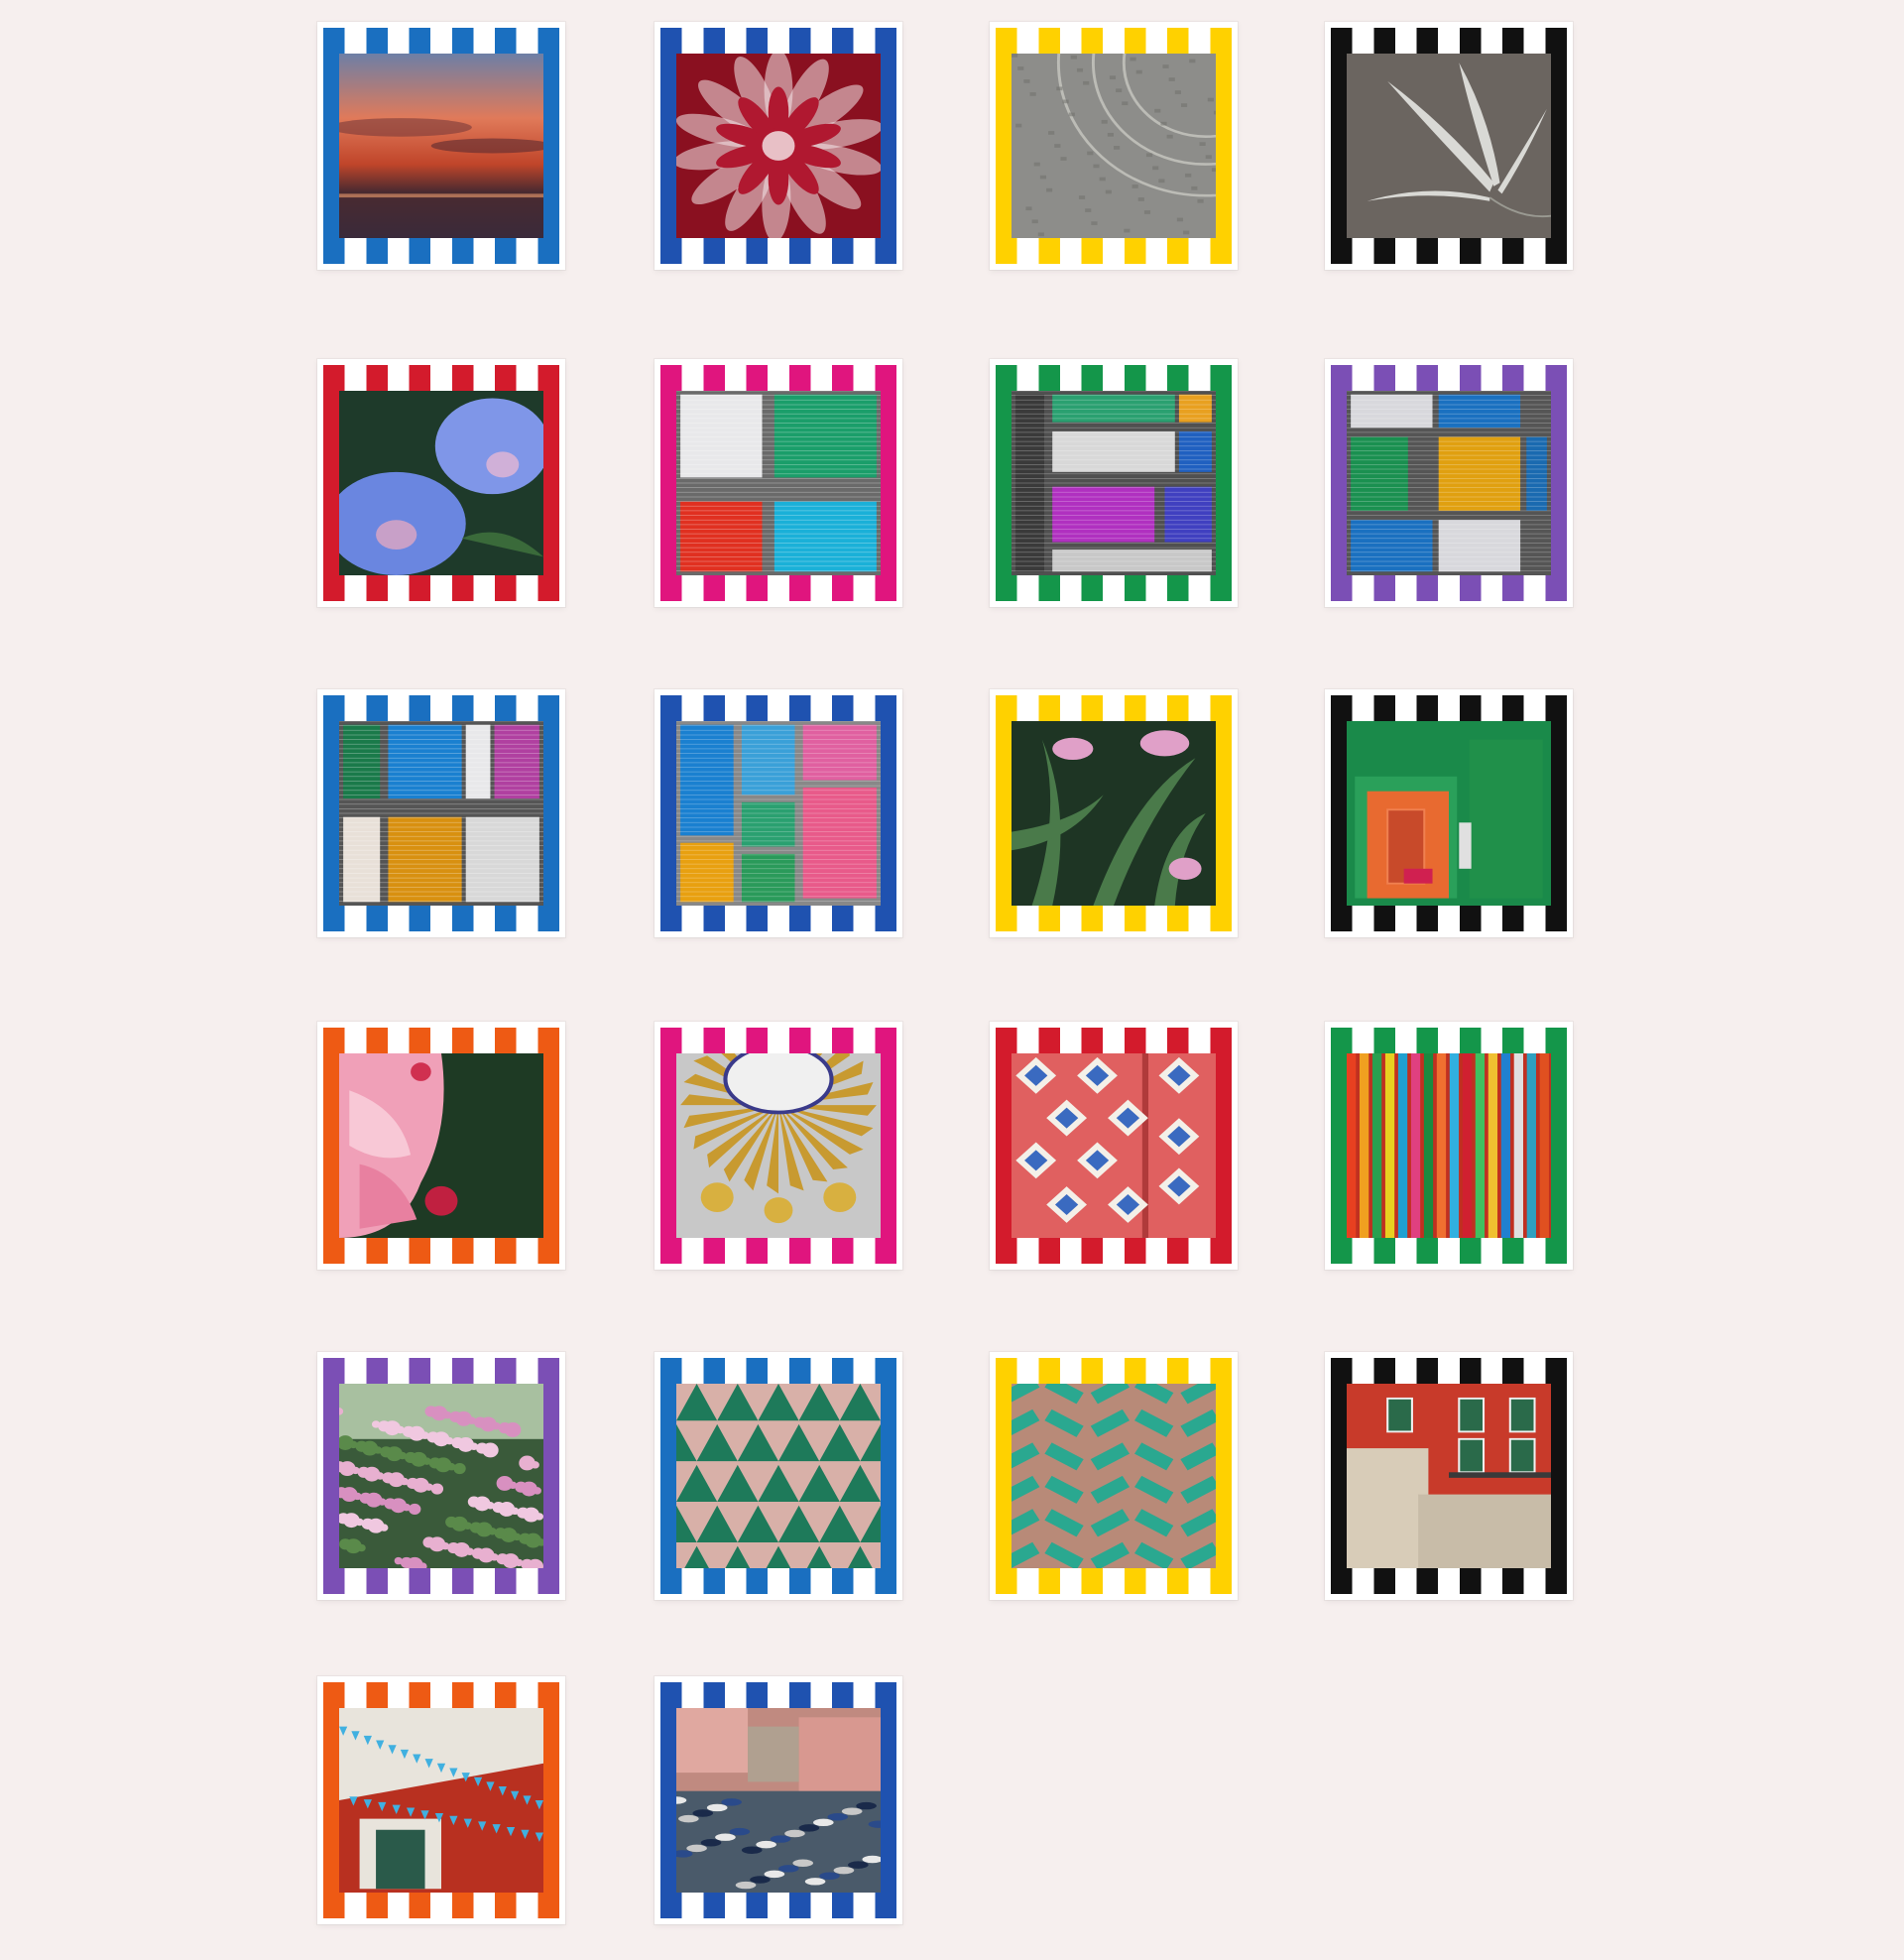 The image size is (1904, 1960). I want to click on cobblestone-photo, so click(1114, 146).